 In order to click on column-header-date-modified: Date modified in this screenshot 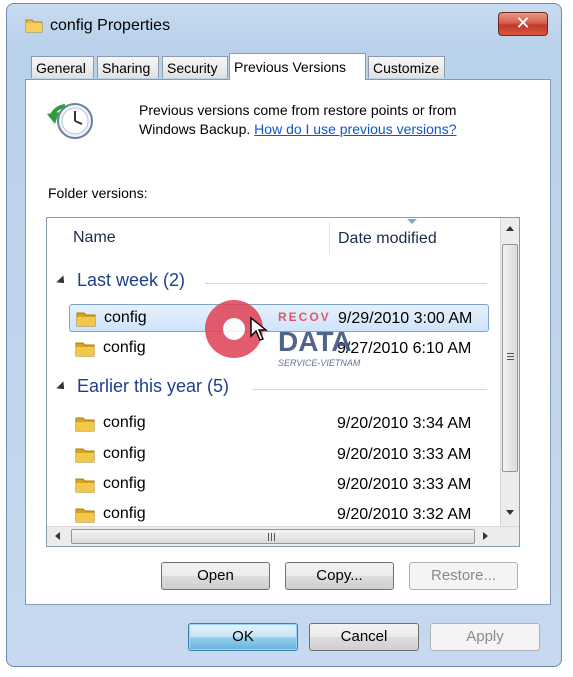, I will do `click(387, 240)`.